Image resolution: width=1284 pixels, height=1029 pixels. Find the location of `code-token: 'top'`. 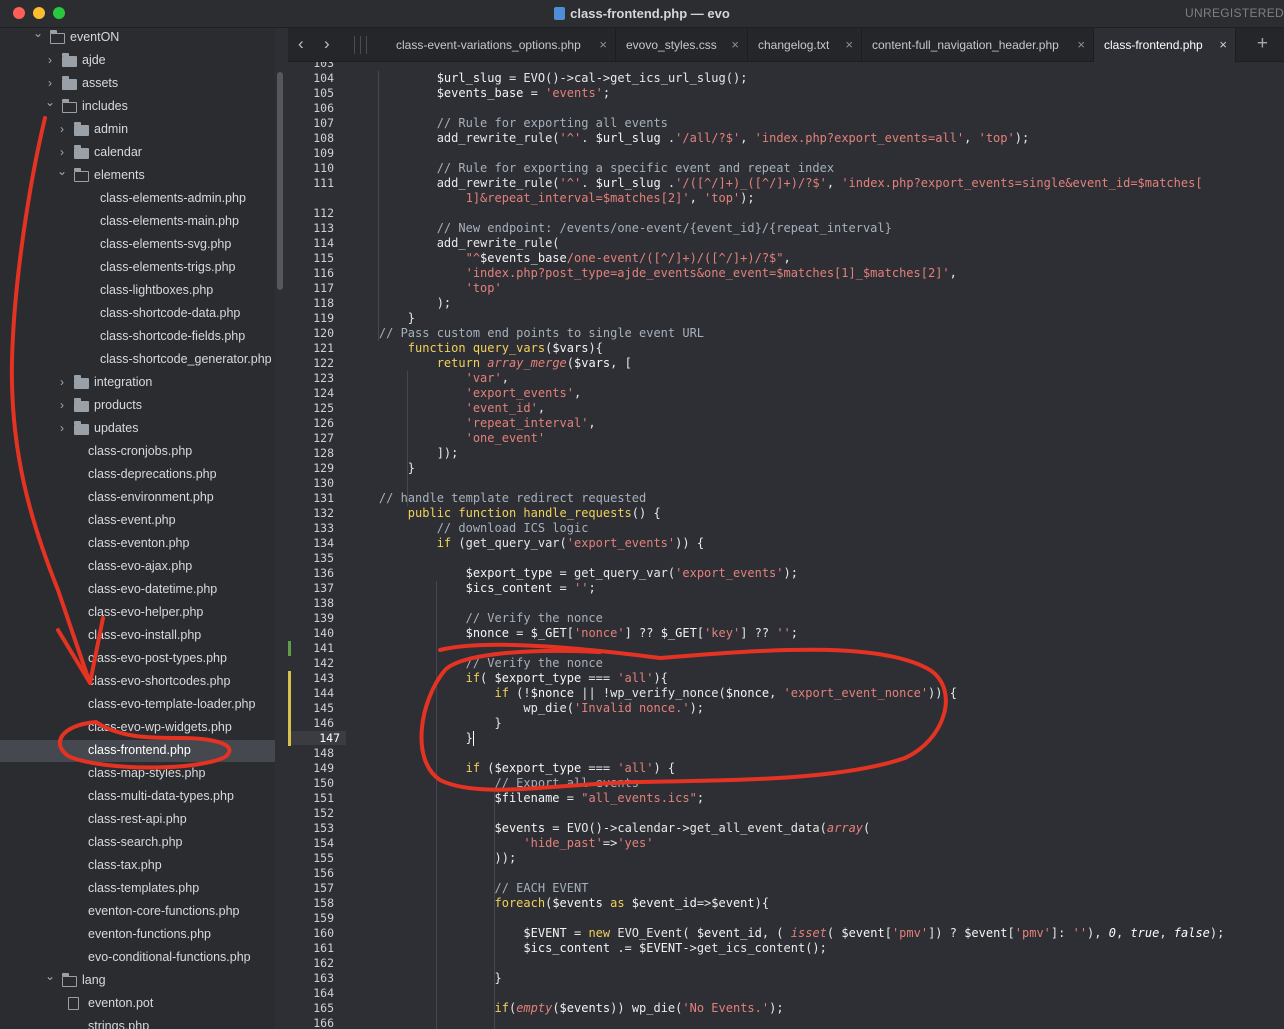

code-token: 'top' is located at coordinates (722, 198).